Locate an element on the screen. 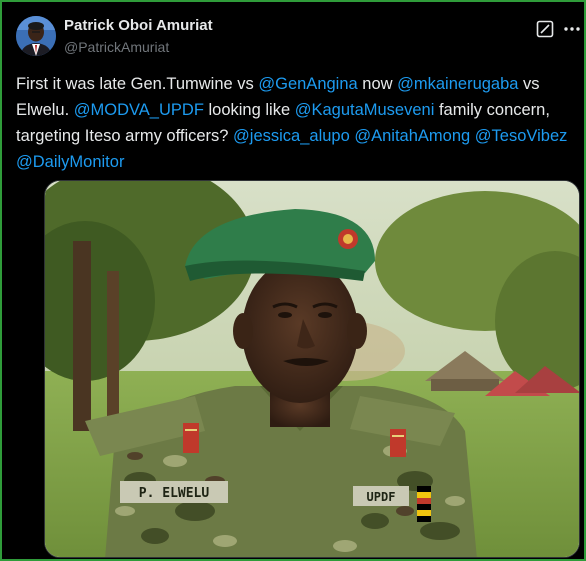  mention-link: @MODVA_UPDF is located at coordinates (139, 110).